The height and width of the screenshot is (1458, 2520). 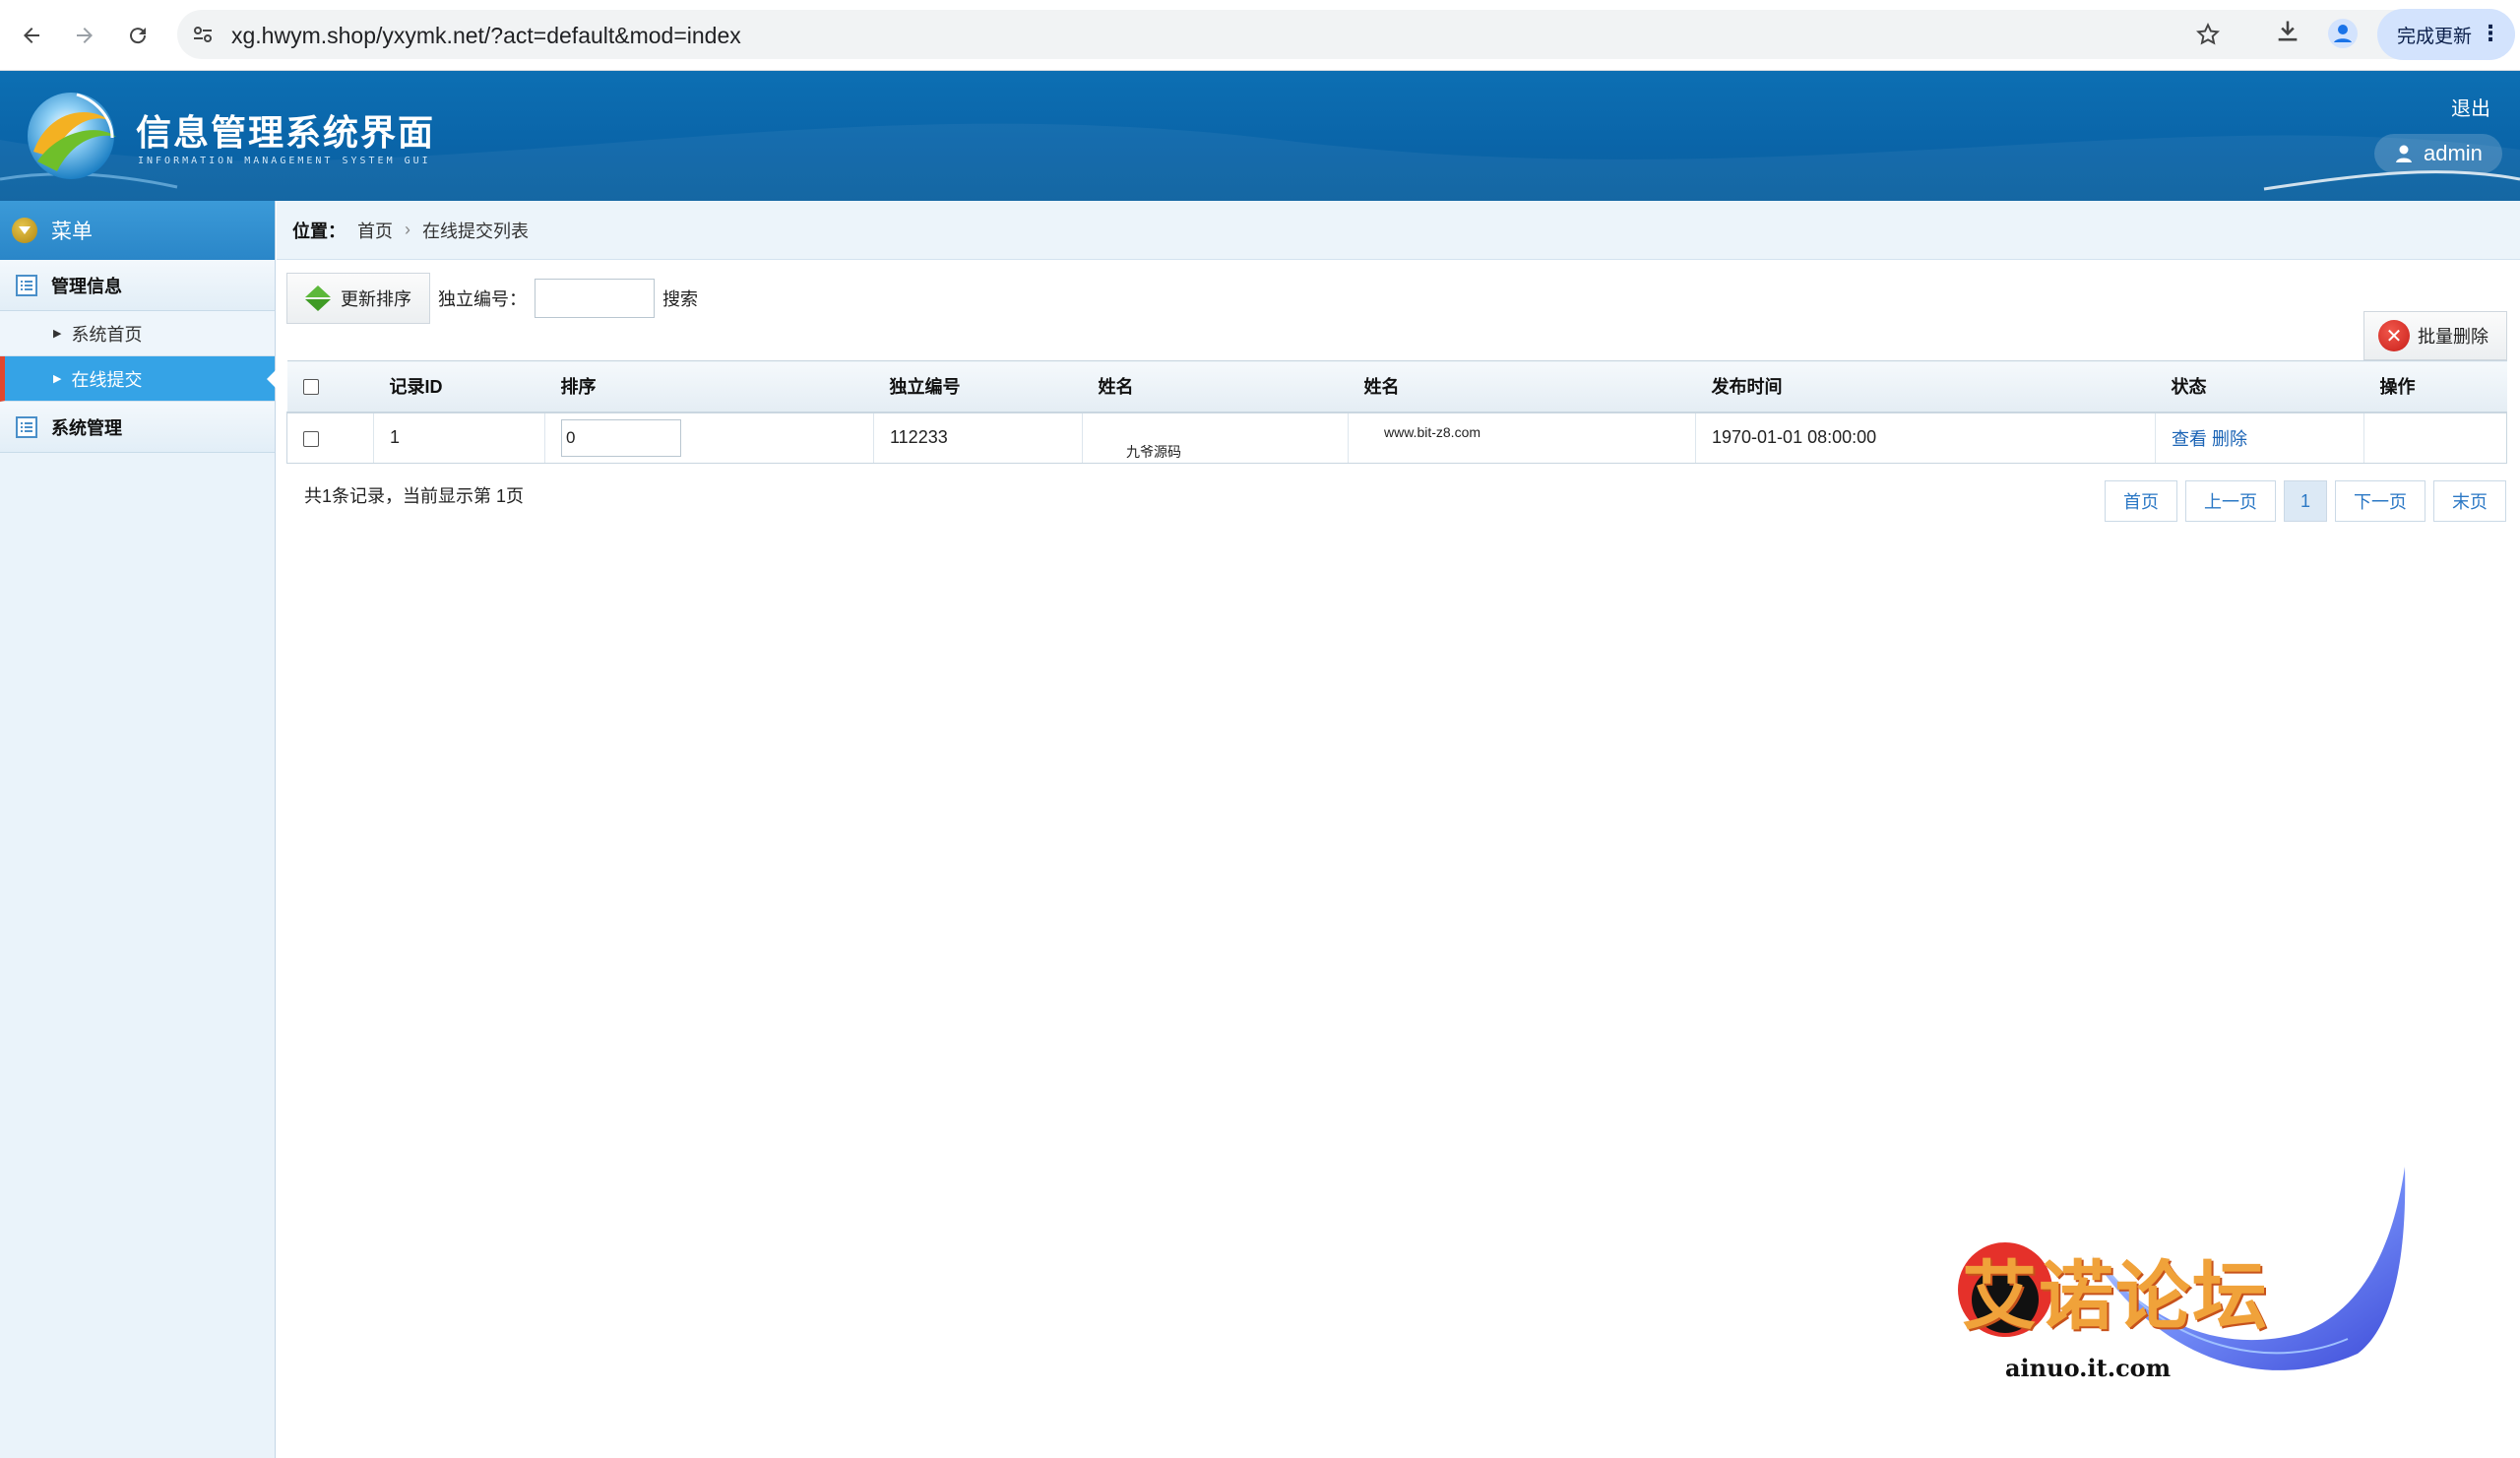 I want to click on batch-delete-button: ✕ 批量删除, so click(x=2435, y=335).